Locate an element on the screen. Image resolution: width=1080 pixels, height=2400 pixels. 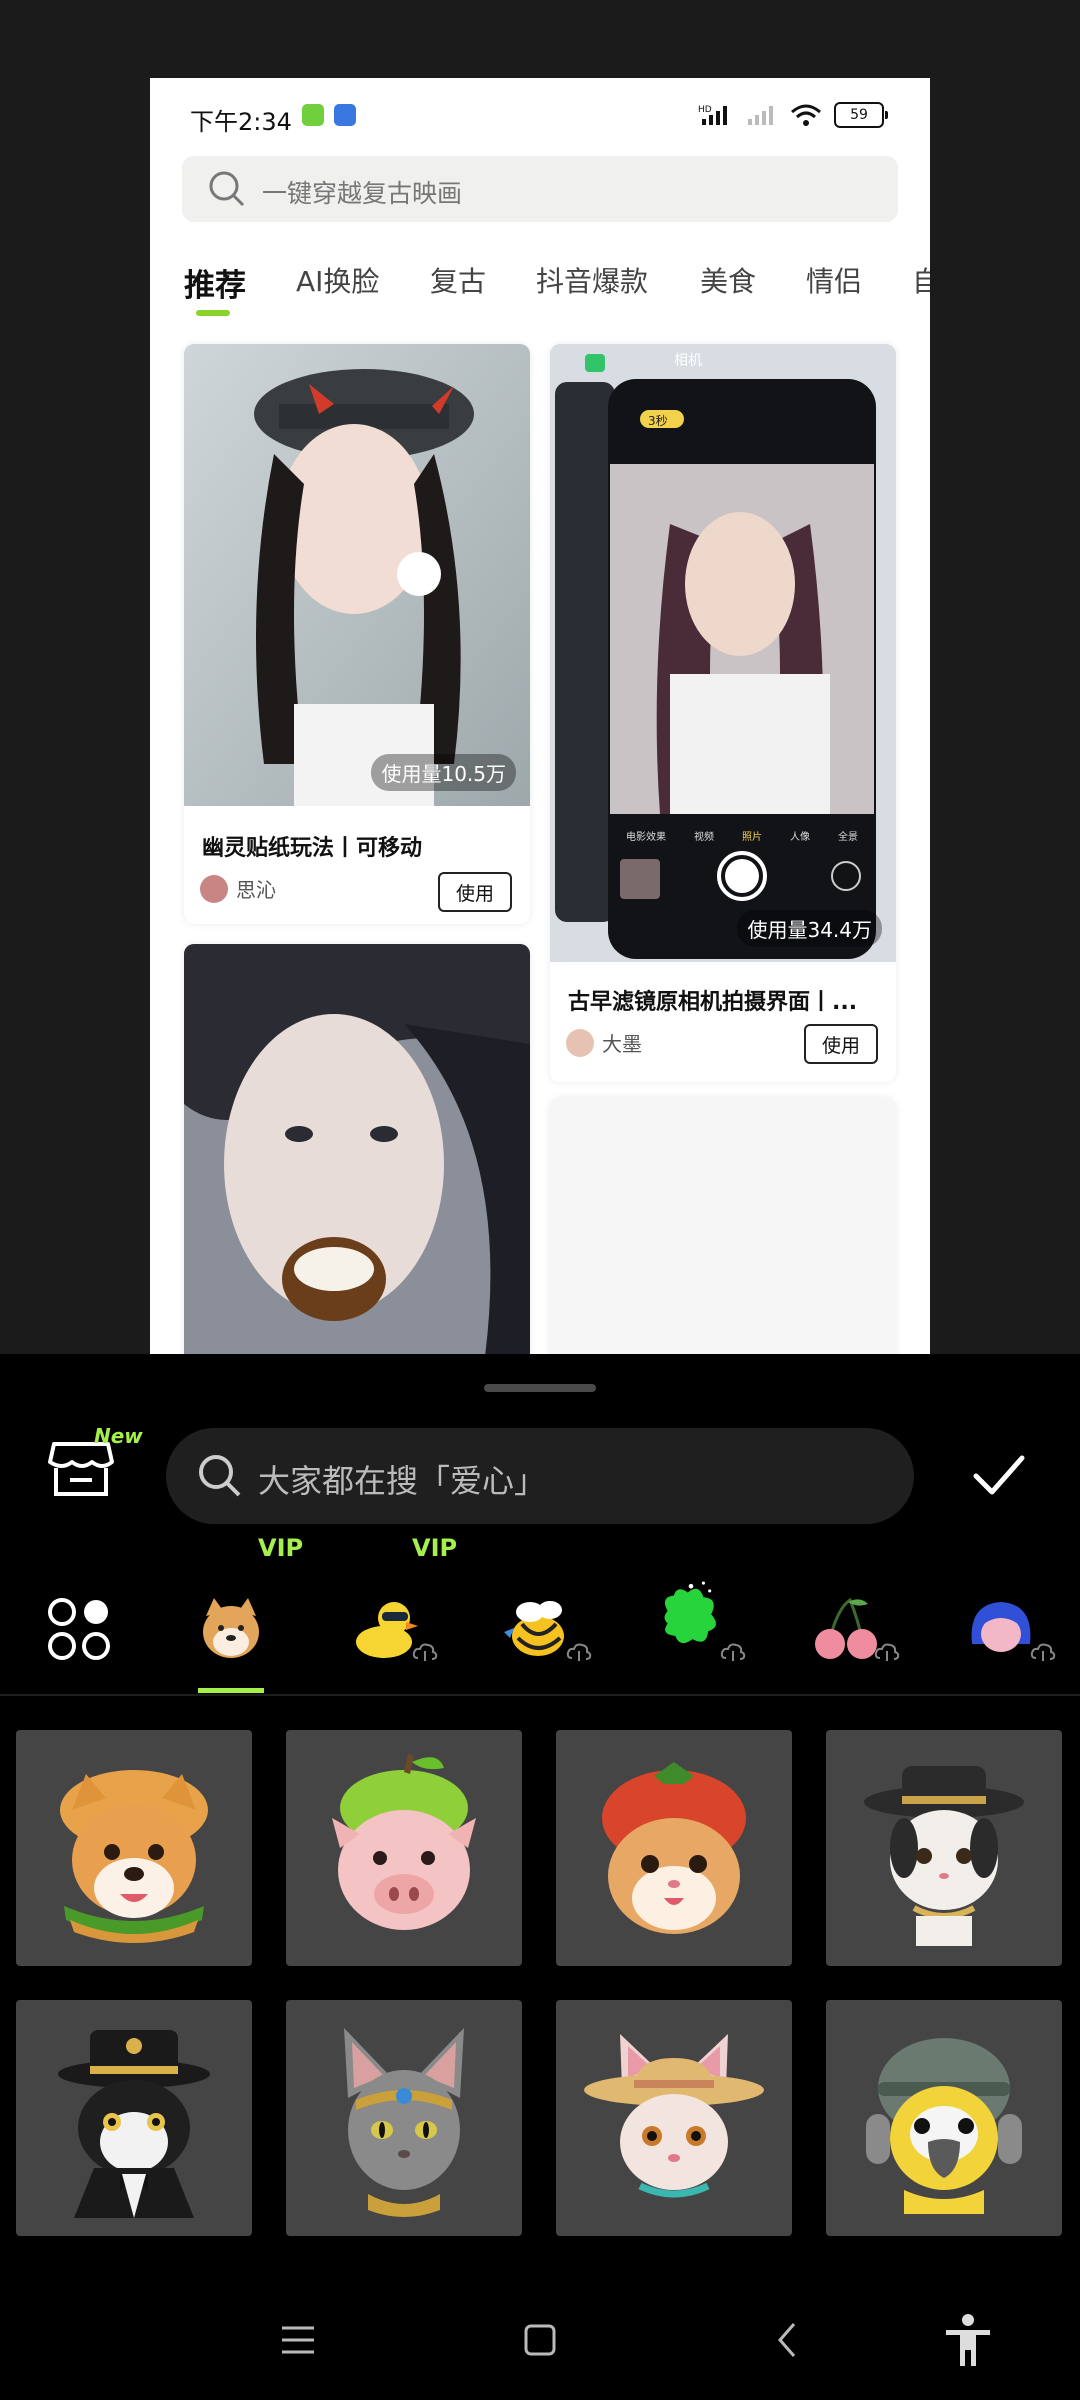
status-bar: 下午2:34 HD 59 is located at coordinates (540, 118).